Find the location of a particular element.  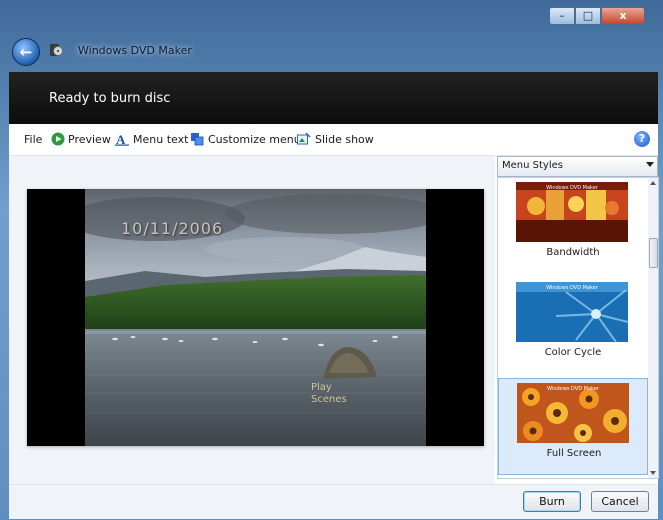

svg-text: A is located at coordinates (121, 139).